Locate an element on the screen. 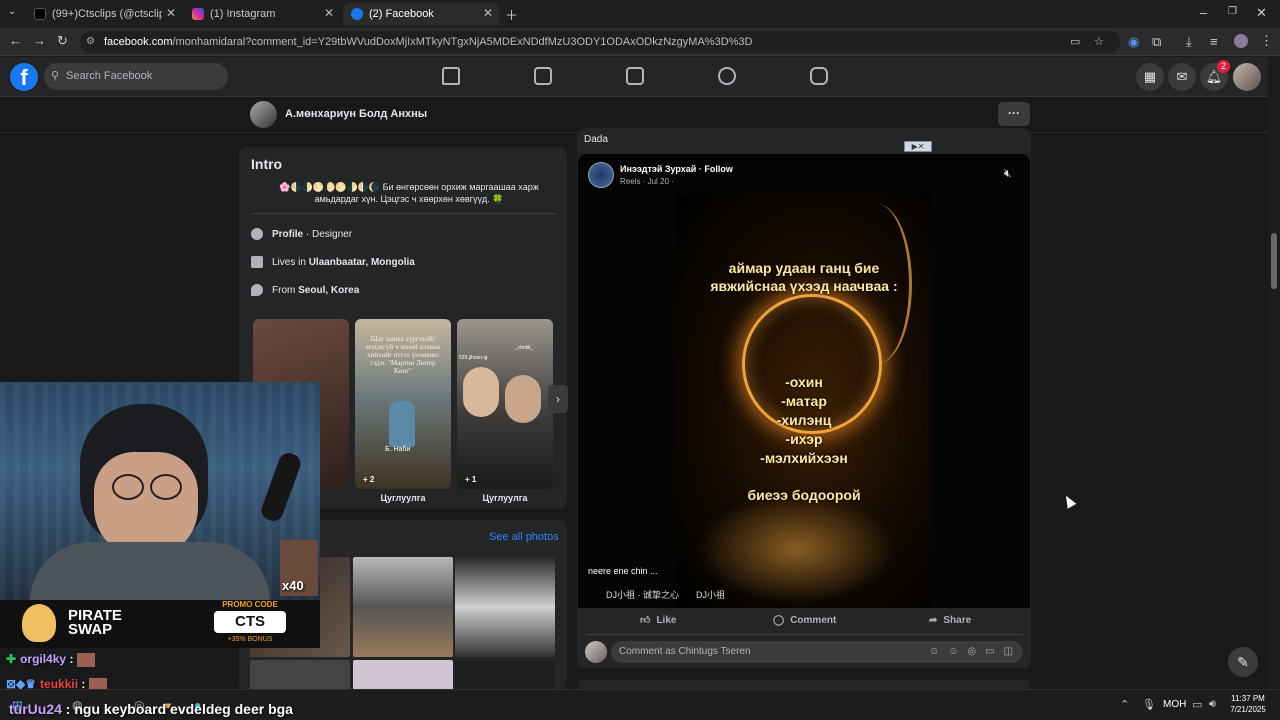 The width and height of the screenshot is (1280, 720). share-icon: ➦ is located at coordinates (933, 620).